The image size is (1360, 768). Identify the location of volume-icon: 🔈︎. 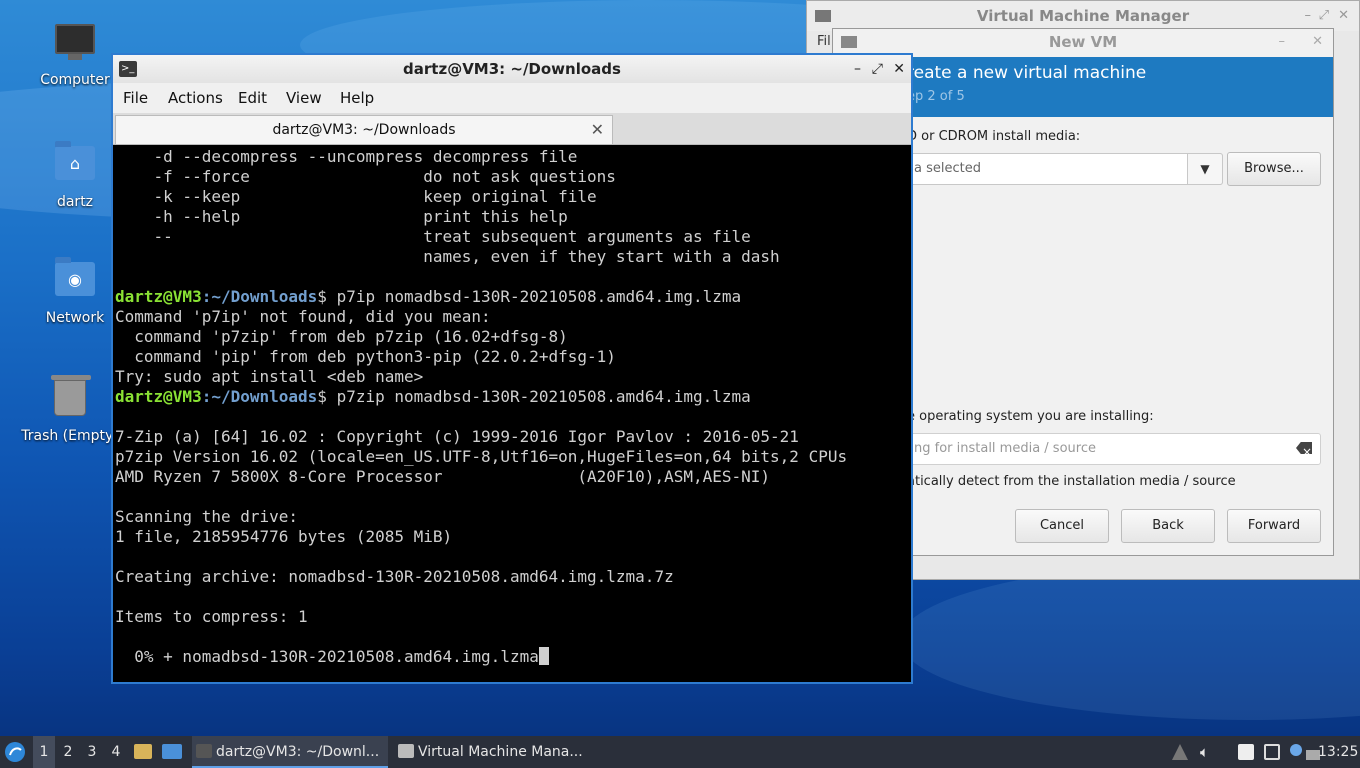
(1209, 752).